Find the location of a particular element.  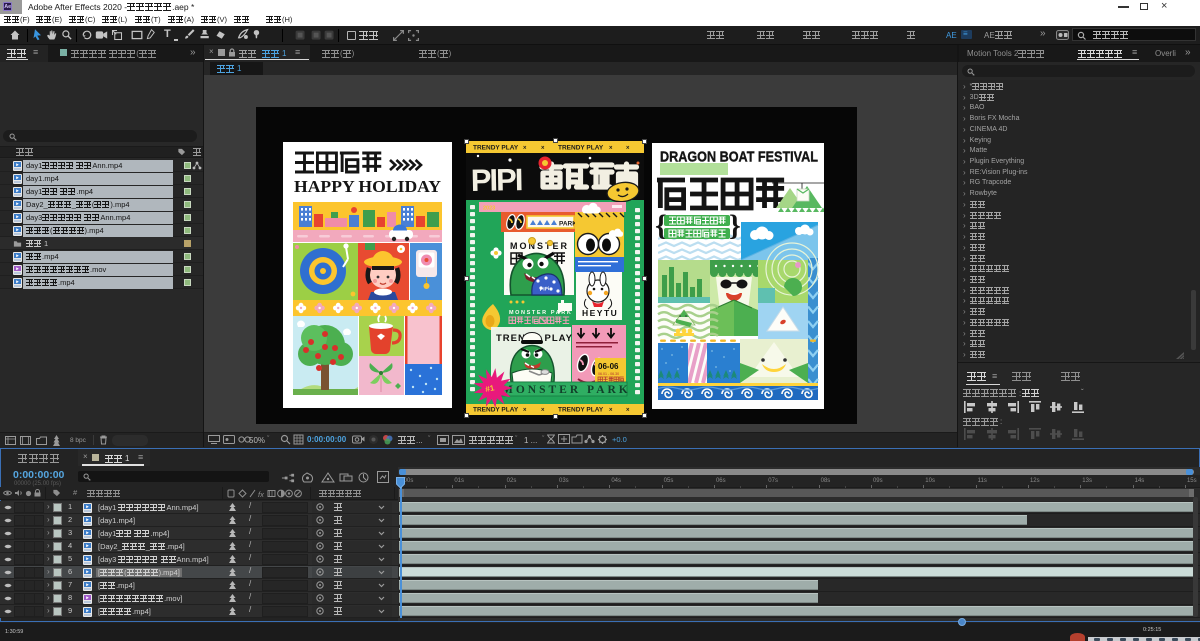

svg-text: fx is located at coordinates (261, 494).